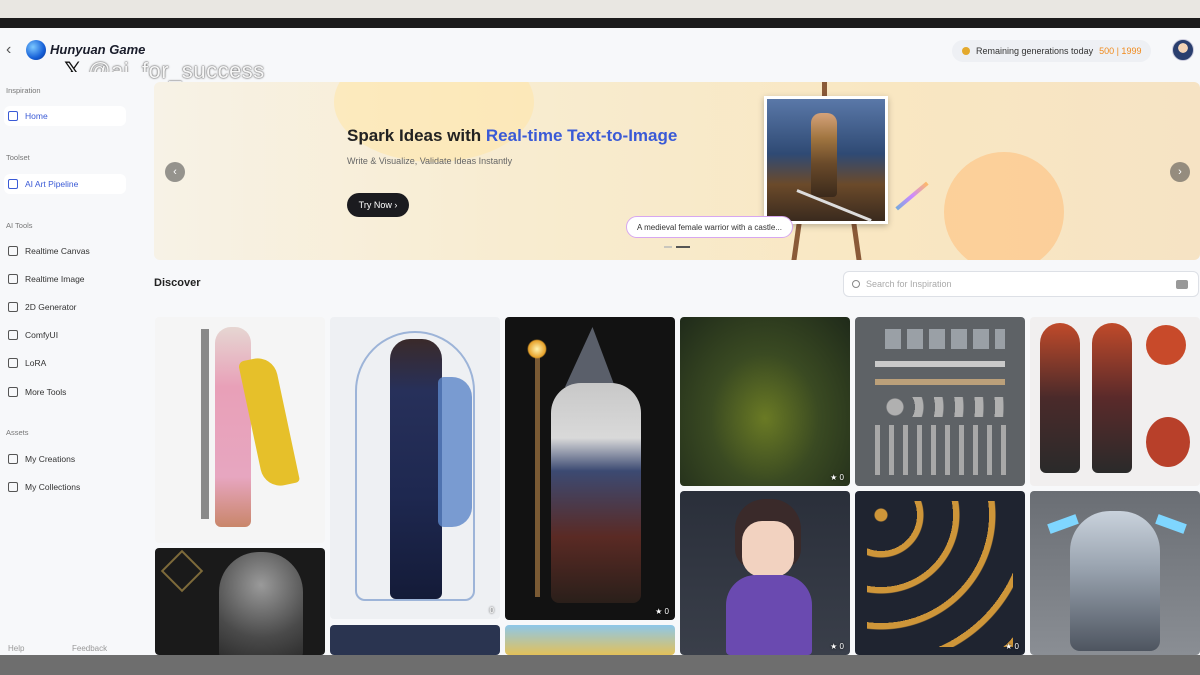  Describe the element at coordinates (42, 335) in the screenshot. I see `sidebar-item-label: ComfyUI` at that location.